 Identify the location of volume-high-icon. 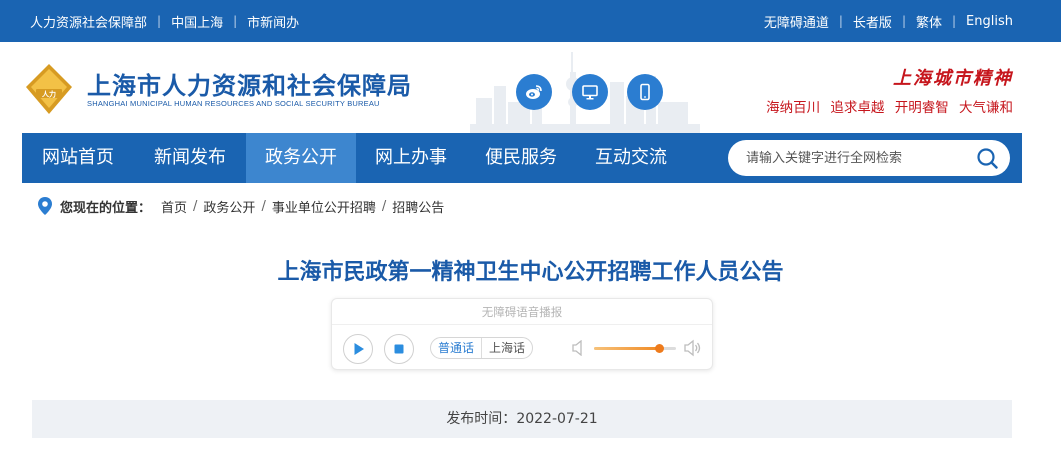
(692, 348).